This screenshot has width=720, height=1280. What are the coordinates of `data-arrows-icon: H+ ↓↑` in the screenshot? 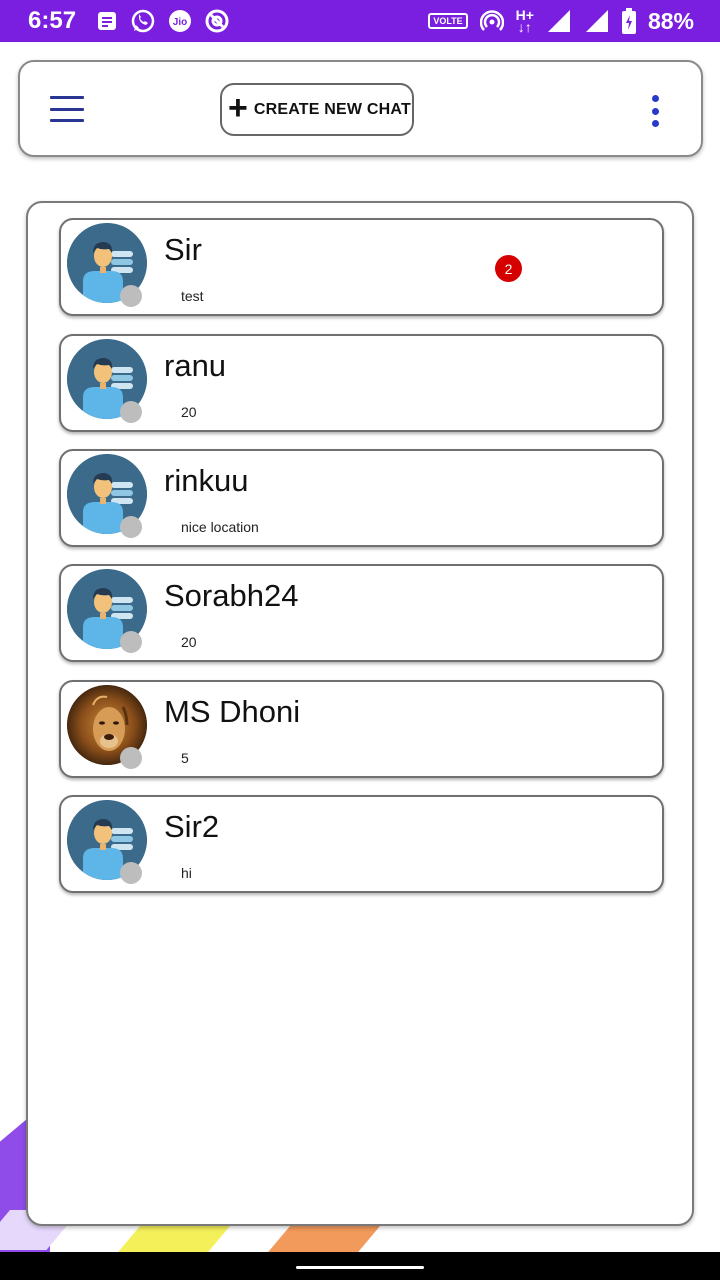 It's located at (525, 21).